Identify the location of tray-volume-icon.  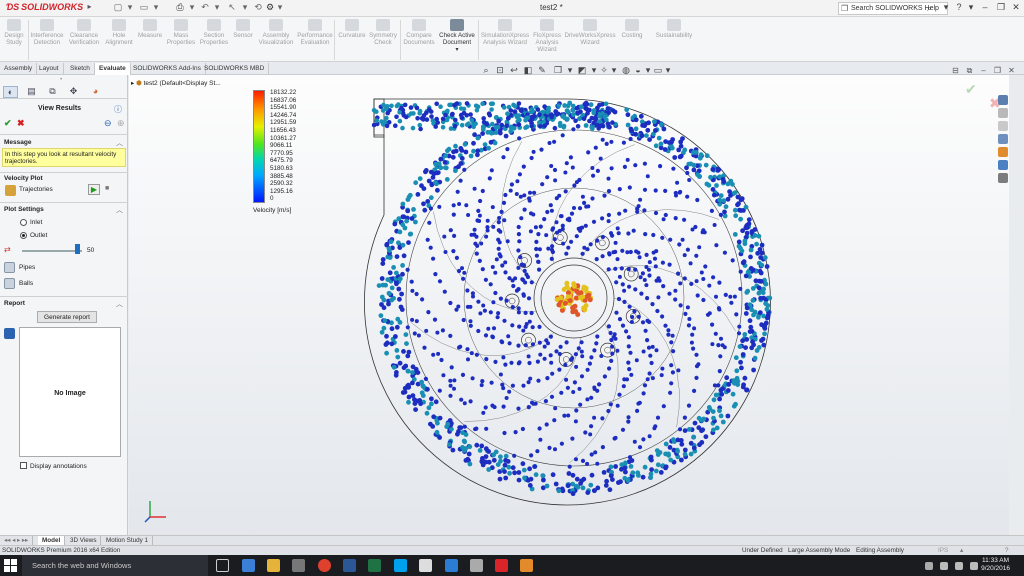
(959, 566).